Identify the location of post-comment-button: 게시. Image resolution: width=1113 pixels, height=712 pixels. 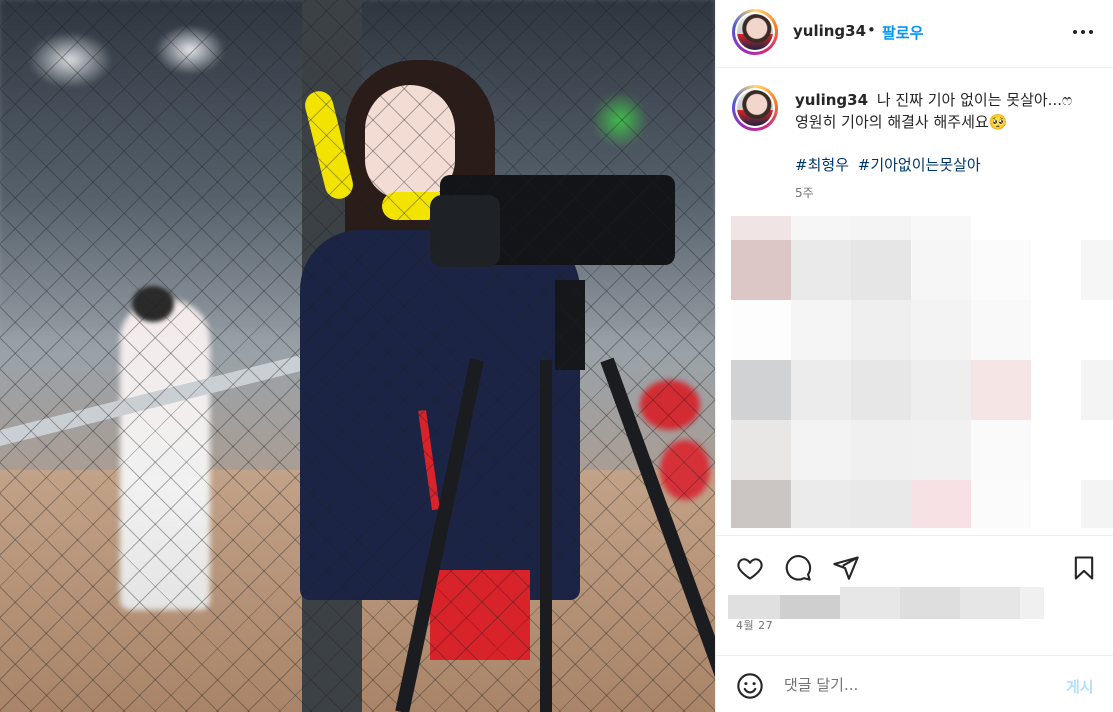
(1080, 686).